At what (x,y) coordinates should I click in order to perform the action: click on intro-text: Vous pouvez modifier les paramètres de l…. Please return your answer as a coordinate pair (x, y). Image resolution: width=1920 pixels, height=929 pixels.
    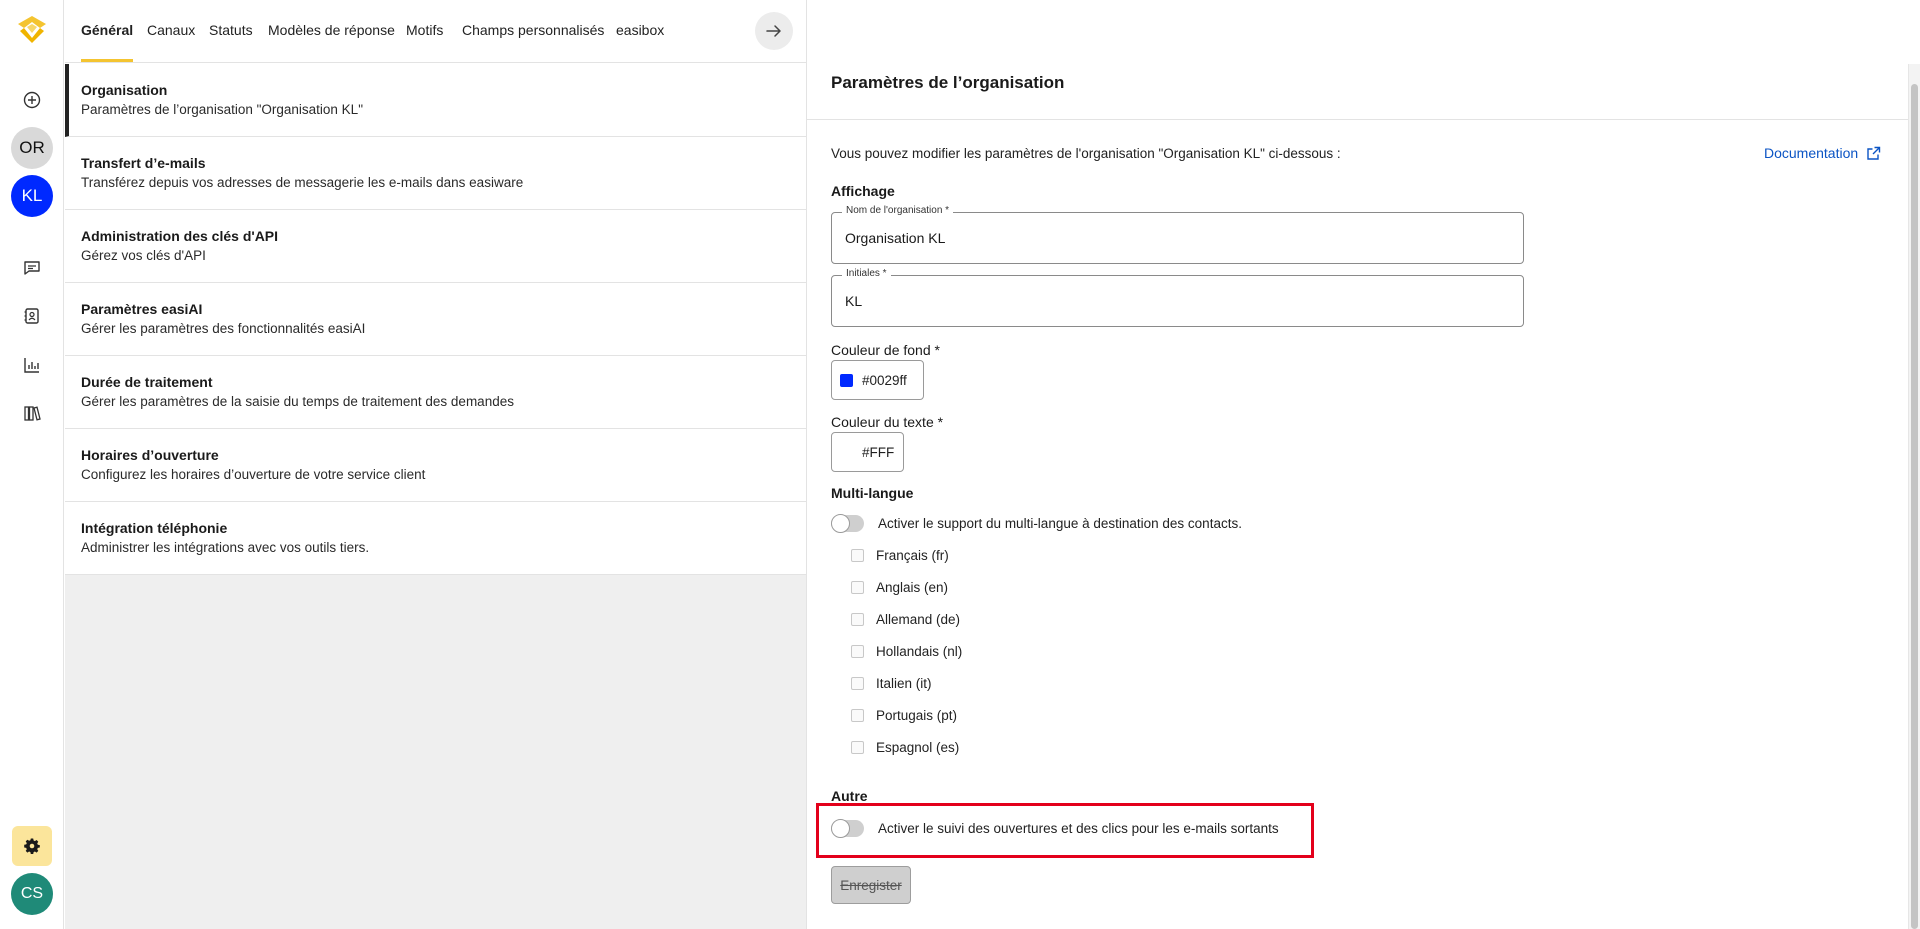
    Looking at the image, I should click on (1086, 153).